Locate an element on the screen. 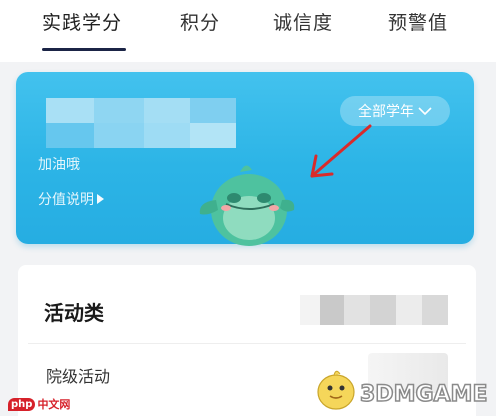 This screenshot has width=496, height=416. php-cn-watermark: php 中文网 is located at coordinates (39, 404).